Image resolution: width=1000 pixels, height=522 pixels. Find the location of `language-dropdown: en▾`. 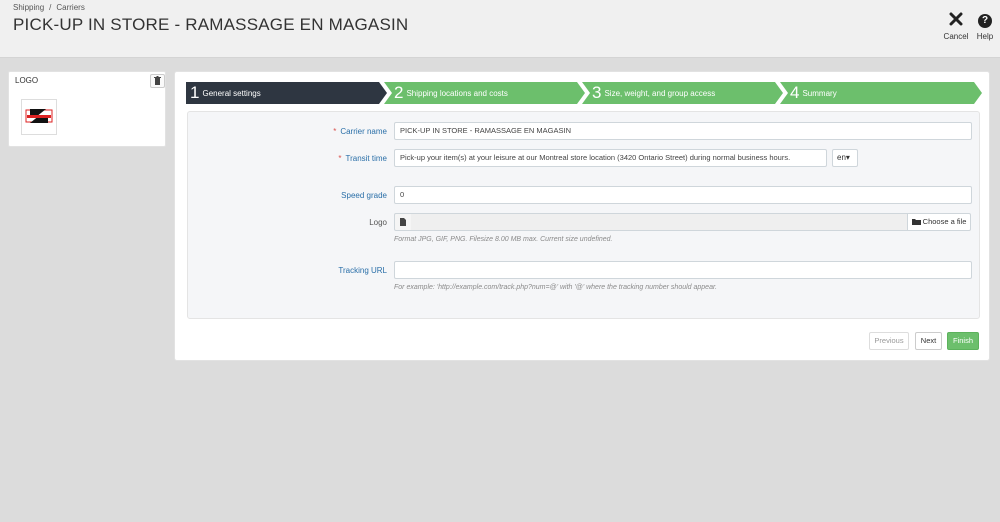

language-dropdown: en▾ is located at coordinates (845, 158).